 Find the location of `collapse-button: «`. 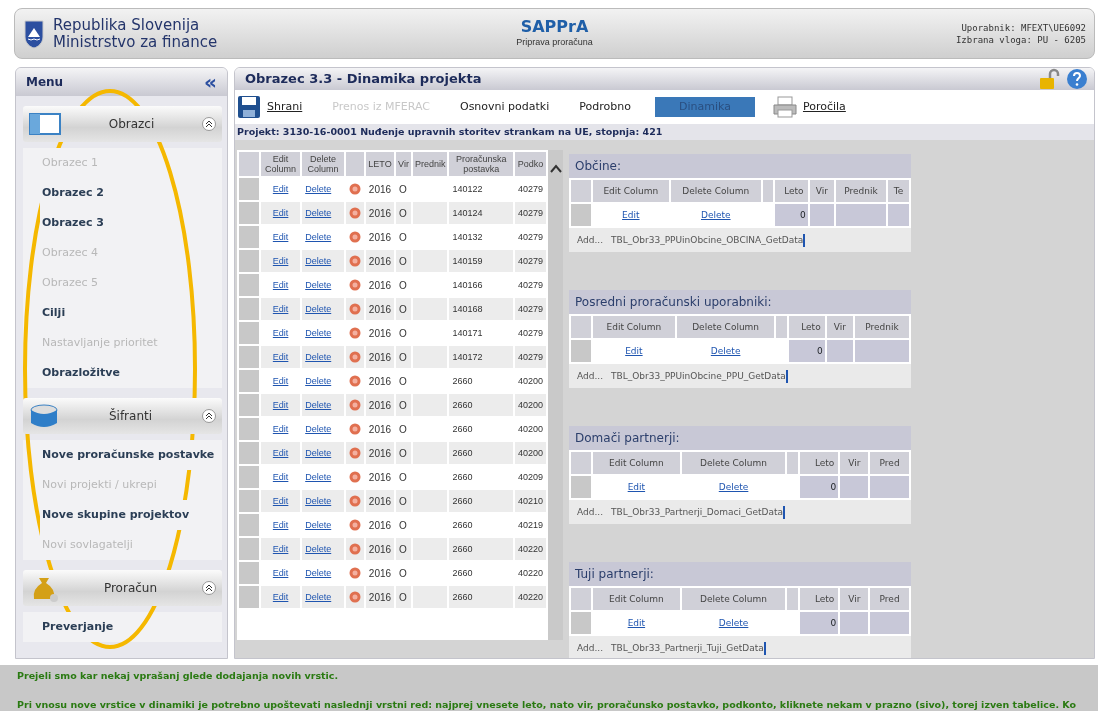

collapse-button: « is located at coordinates (210, 82).